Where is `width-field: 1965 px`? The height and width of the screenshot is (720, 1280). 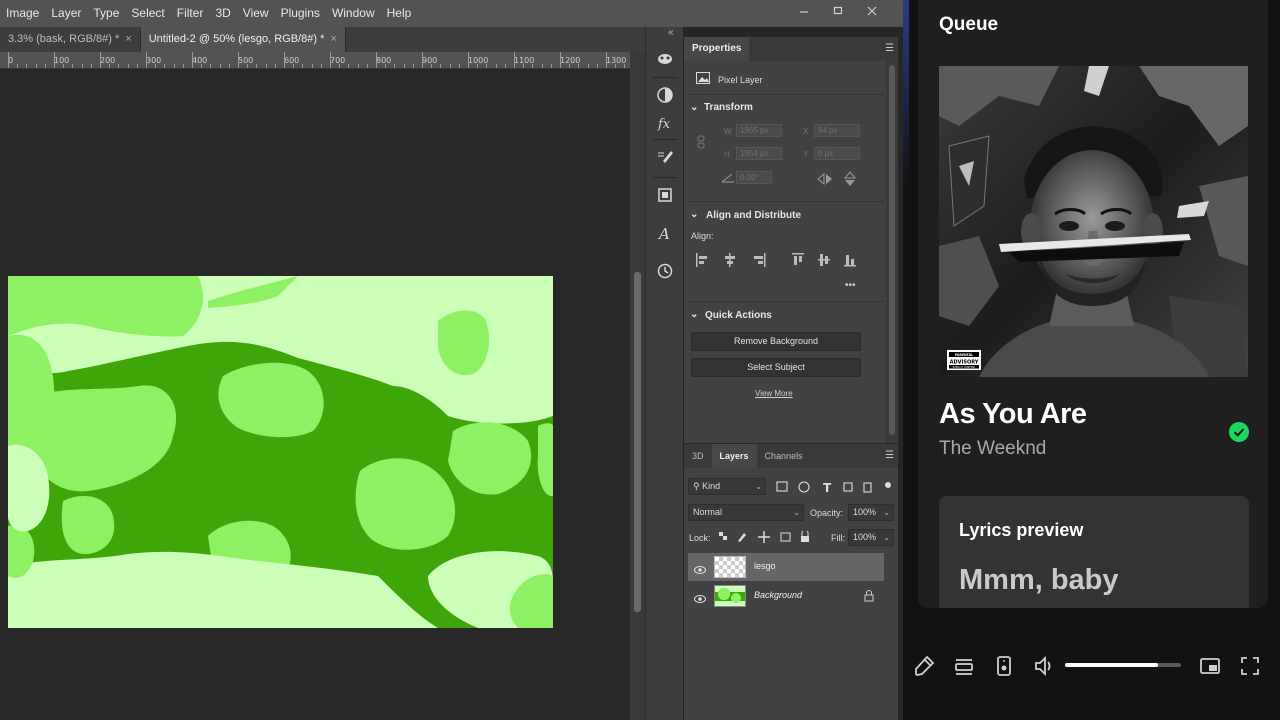
width-field: 1965 px is located at coordinates (759, 130).